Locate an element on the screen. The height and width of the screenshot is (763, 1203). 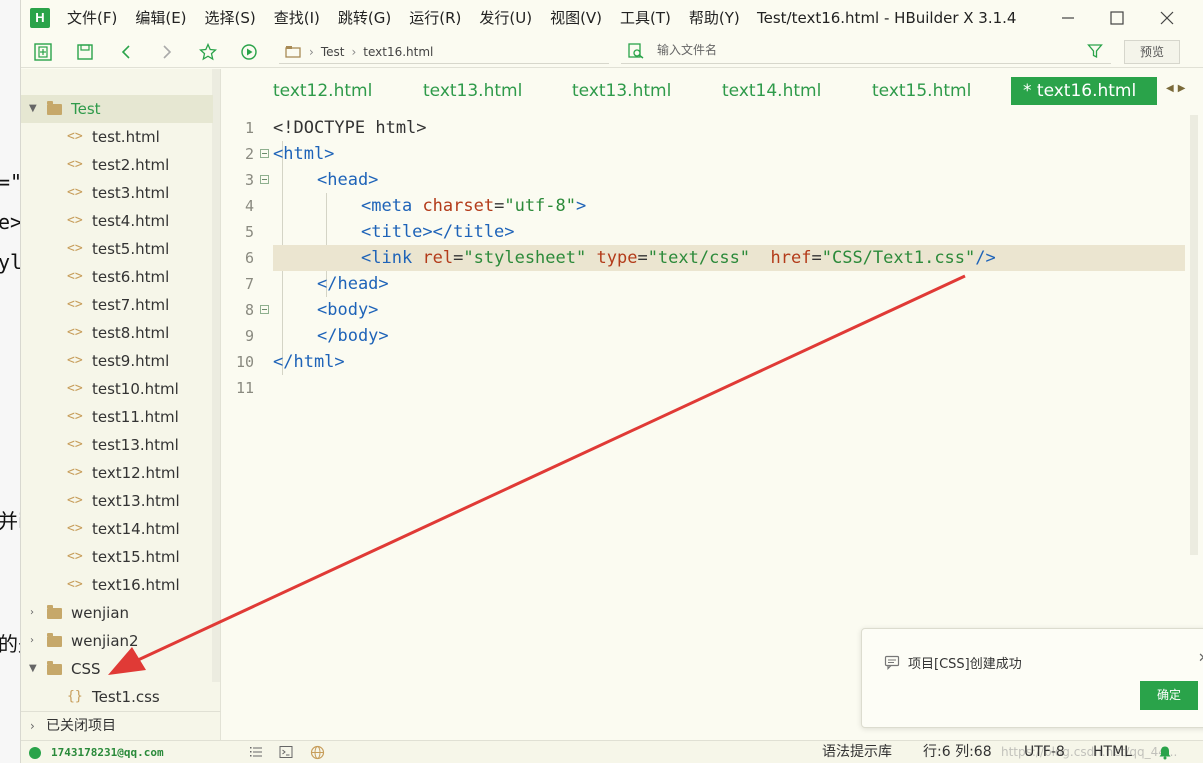
new-file-button is located at coordinates (43, 52).